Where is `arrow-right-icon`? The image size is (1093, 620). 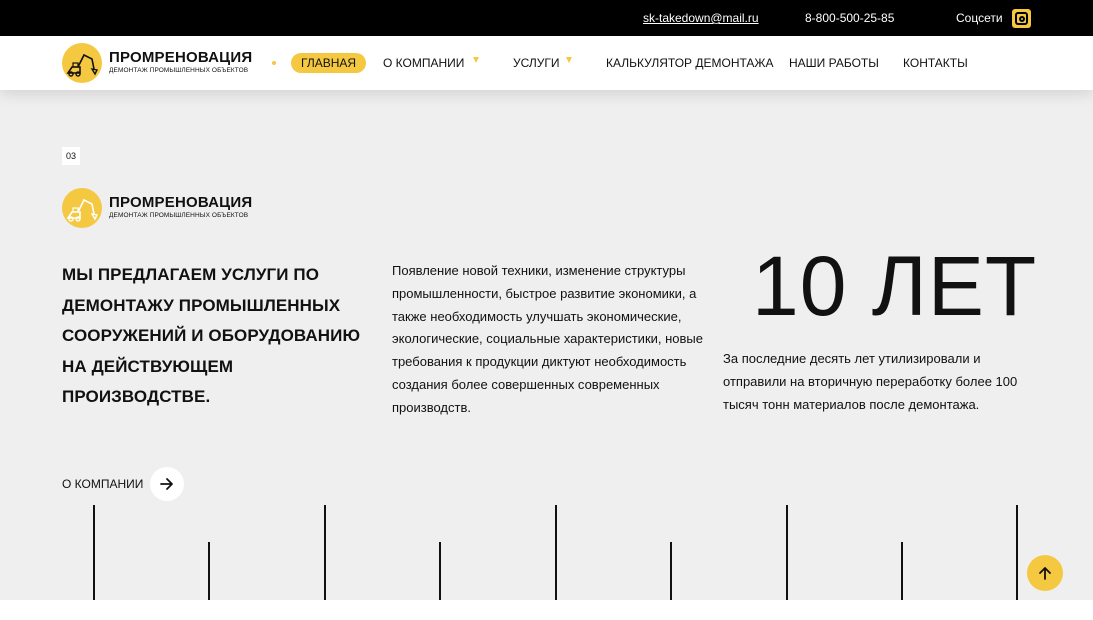
arrow-right-icon is located at coordinates (166, 484).